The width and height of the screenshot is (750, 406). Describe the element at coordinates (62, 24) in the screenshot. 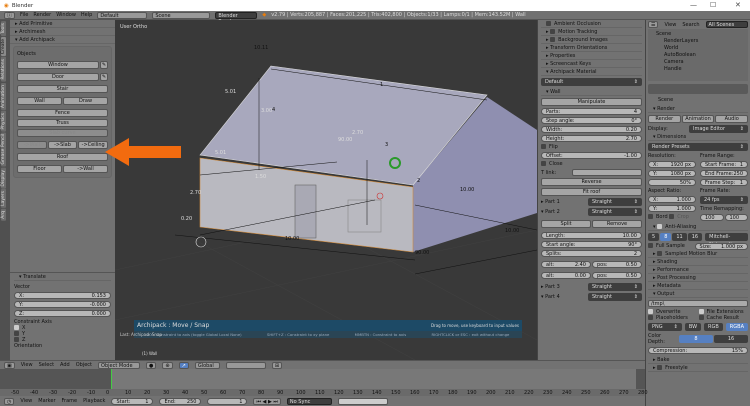

I see `panel-add-primitive: ▸ Add Primitive` at that location.